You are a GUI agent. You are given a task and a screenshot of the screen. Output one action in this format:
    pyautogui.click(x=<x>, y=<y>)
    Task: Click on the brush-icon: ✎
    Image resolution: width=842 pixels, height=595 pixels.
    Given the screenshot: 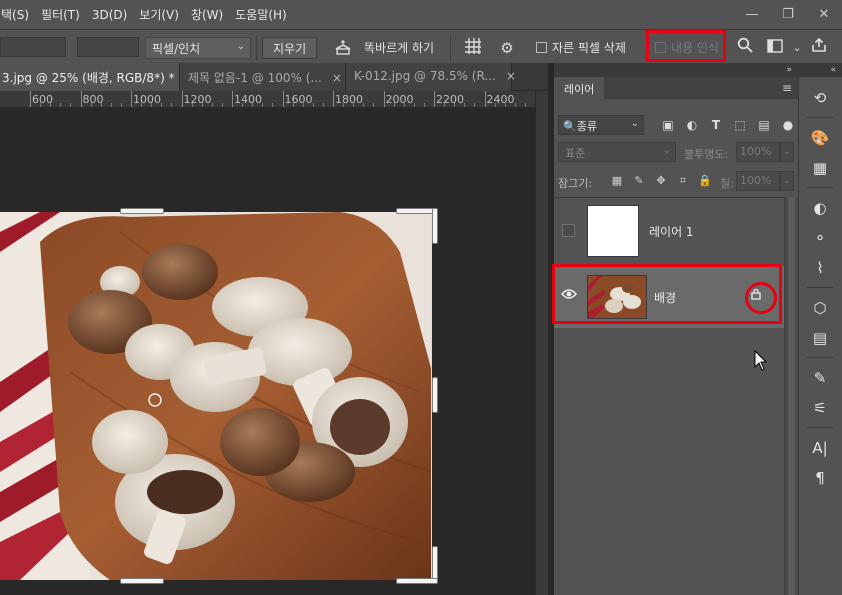 What is the action you would take?
    pyautogui.click(x=820, y=378)
    